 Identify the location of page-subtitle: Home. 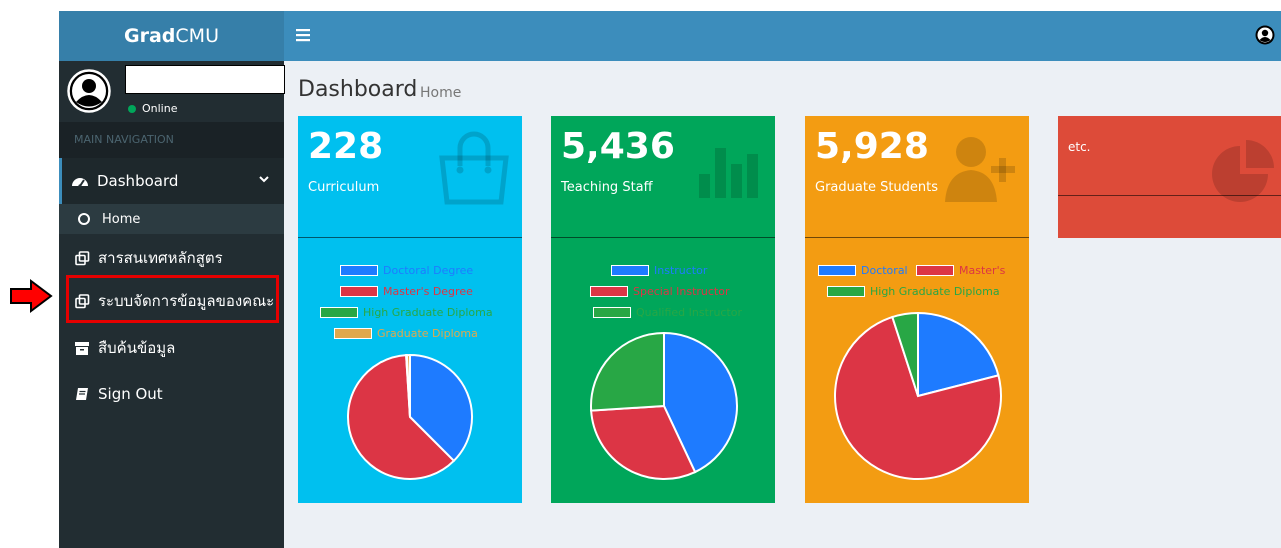
(441, 93).